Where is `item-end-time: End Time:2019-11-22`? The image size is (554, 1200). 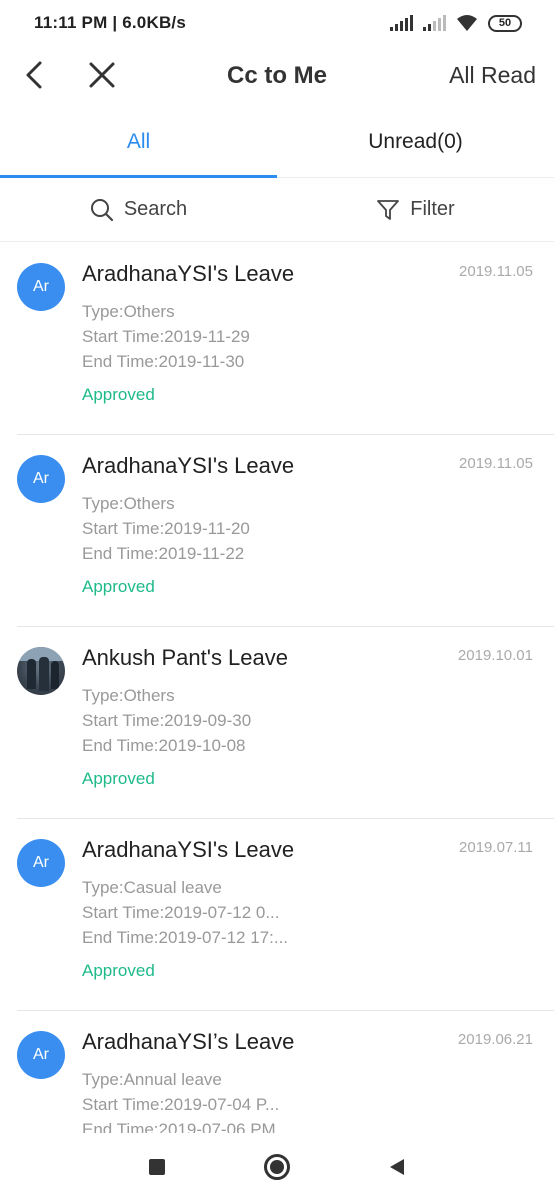 item-end-time: End Time:2019-11-22 is located at coordinates (163, 553).